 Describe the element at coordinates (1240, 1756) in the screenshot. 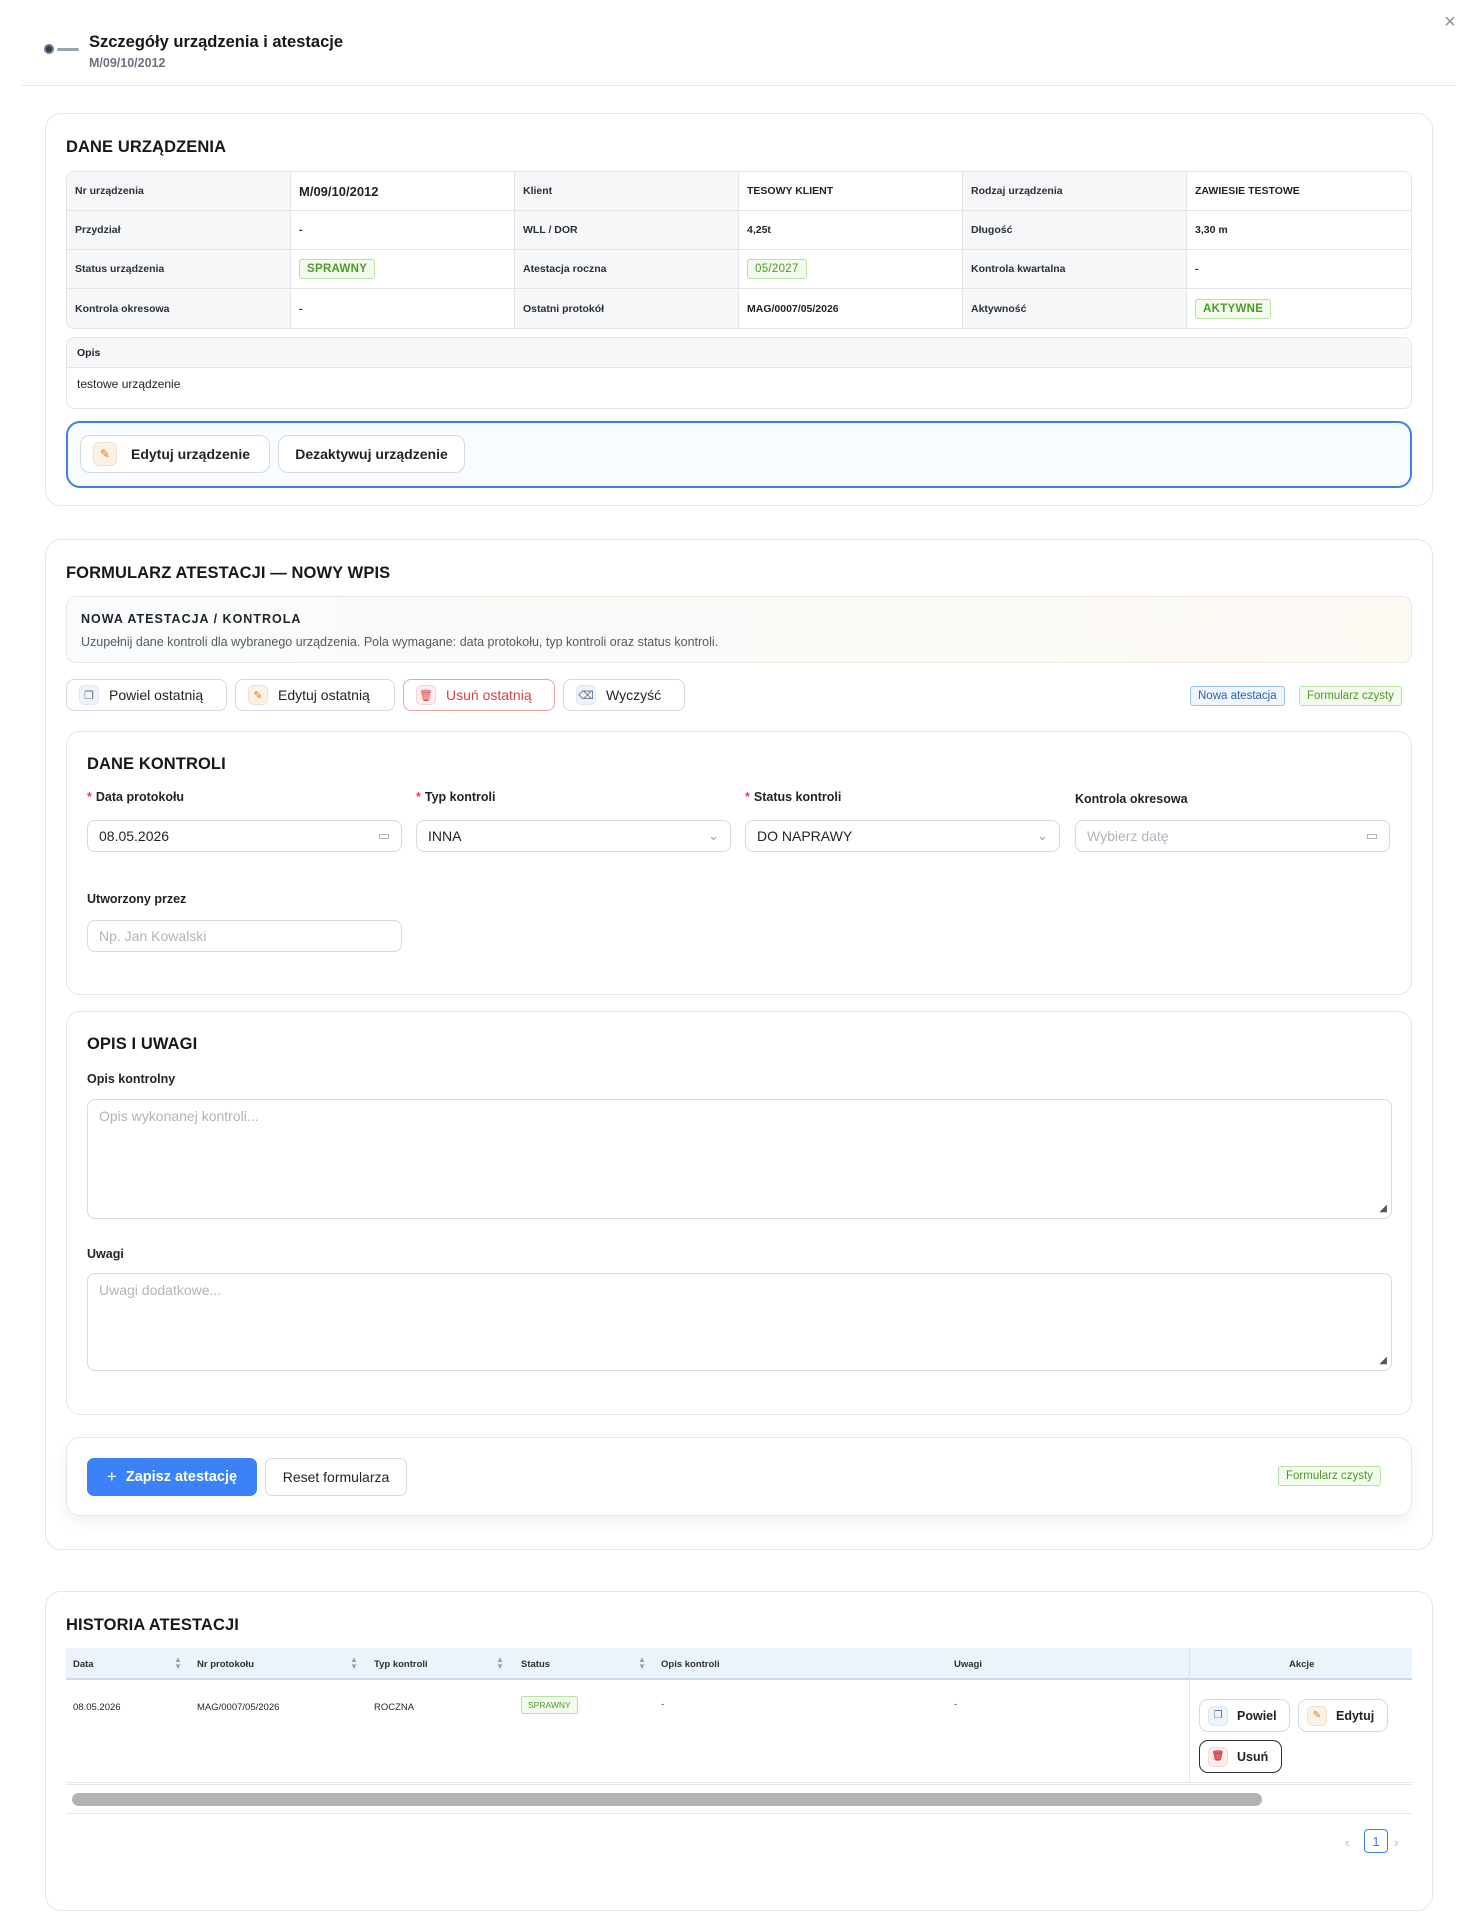

I see `row-delete-button: 🗑 Usuń` at that location.